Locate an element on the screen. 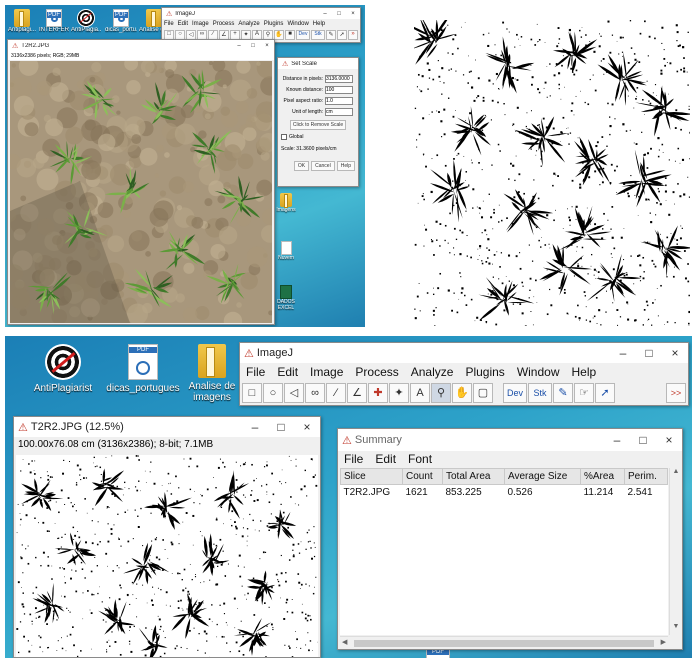  oval-tool-icon: ○ is located at coordinates (273, 393).